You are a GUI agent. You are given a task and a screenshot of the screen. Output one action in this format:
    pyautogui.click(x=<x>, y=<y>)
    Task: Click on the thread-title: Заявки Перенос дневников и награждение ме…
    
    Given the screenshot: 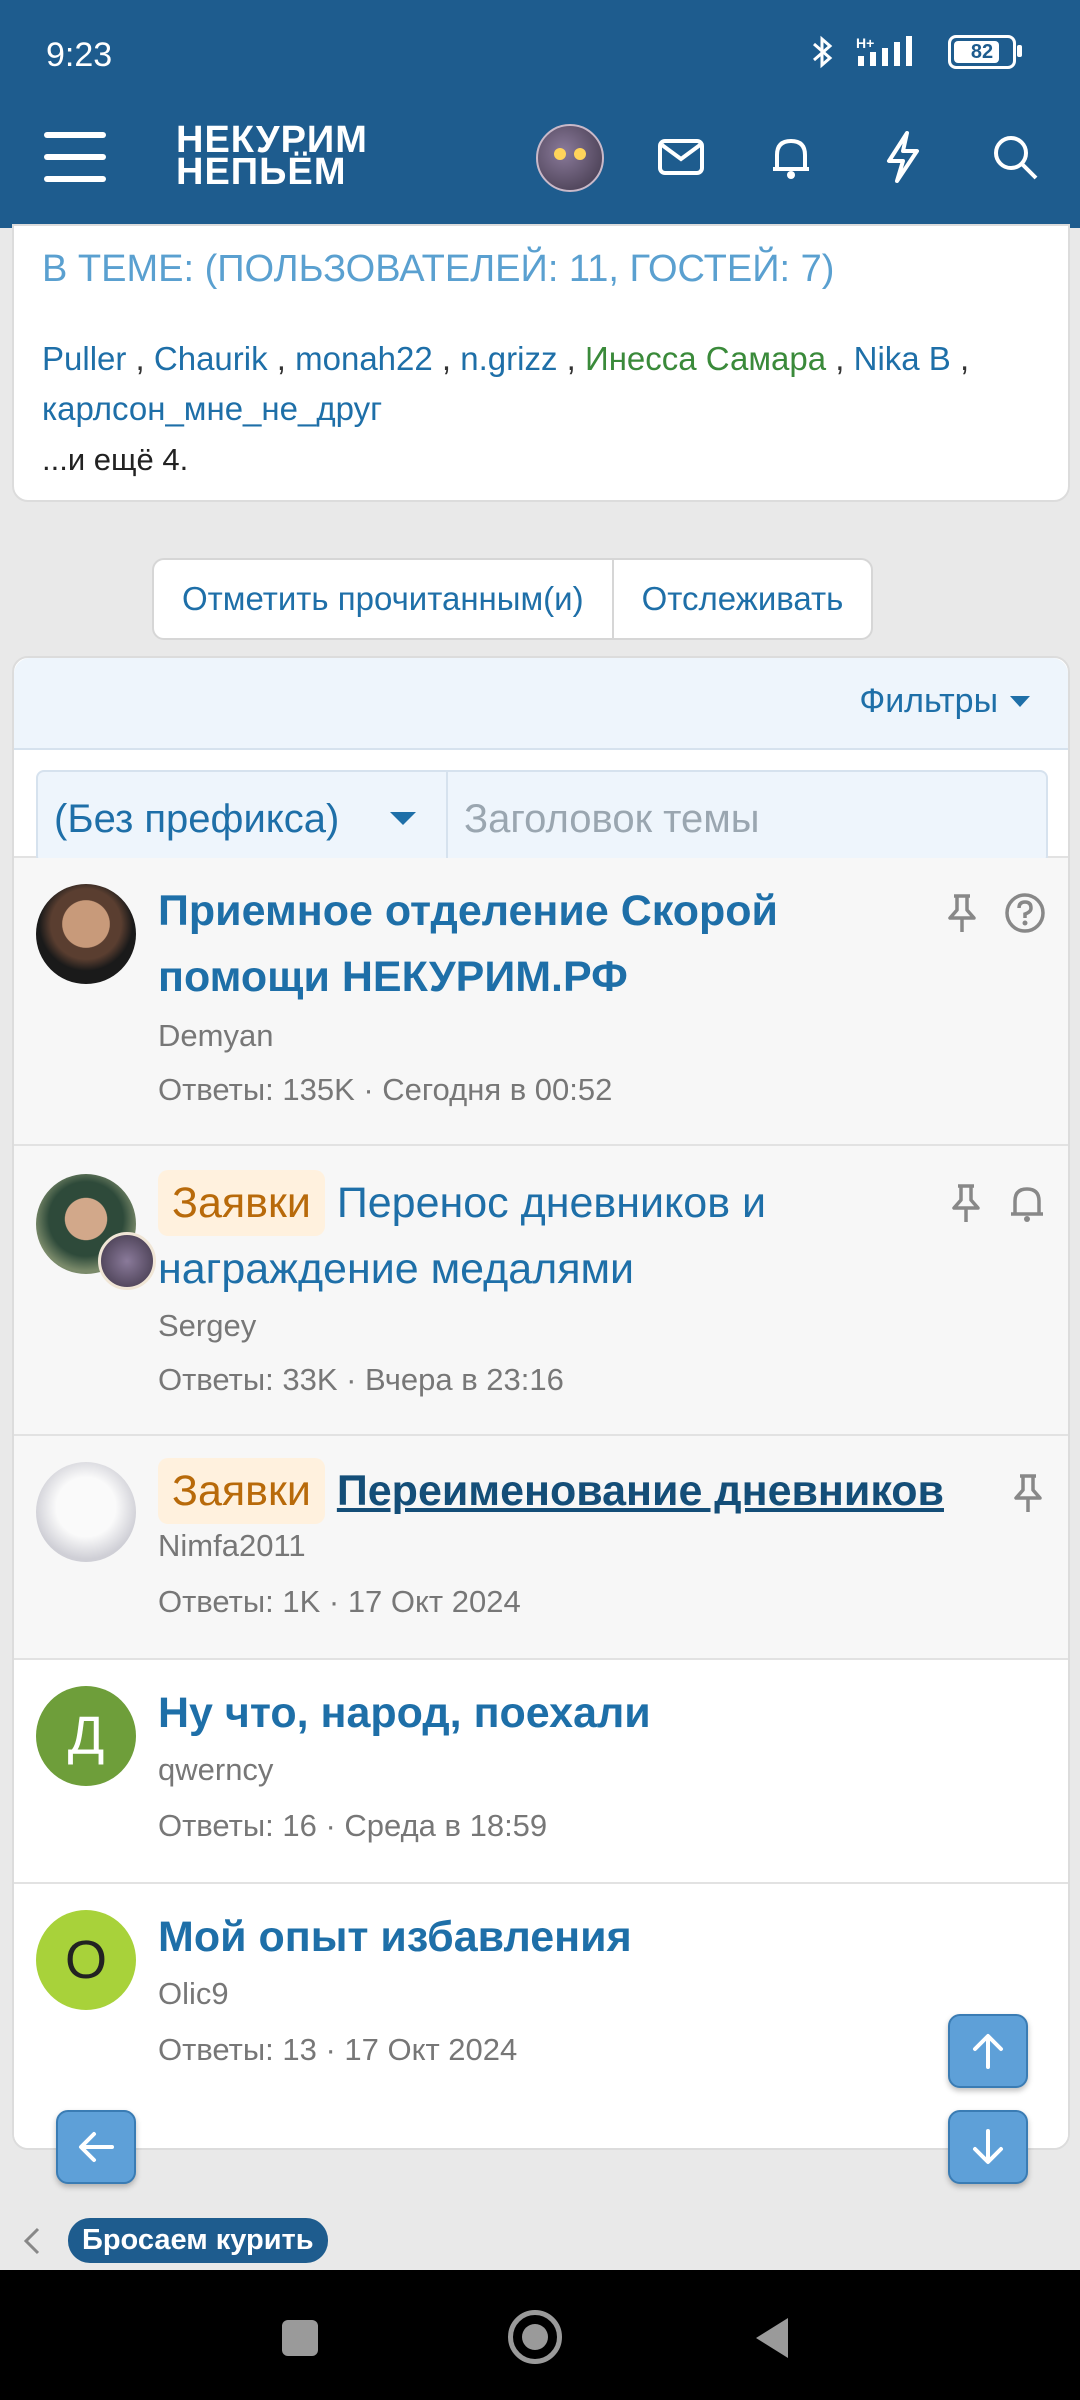 What is the action you would take?
    pyautogui.click(x=538, y=1236)
    